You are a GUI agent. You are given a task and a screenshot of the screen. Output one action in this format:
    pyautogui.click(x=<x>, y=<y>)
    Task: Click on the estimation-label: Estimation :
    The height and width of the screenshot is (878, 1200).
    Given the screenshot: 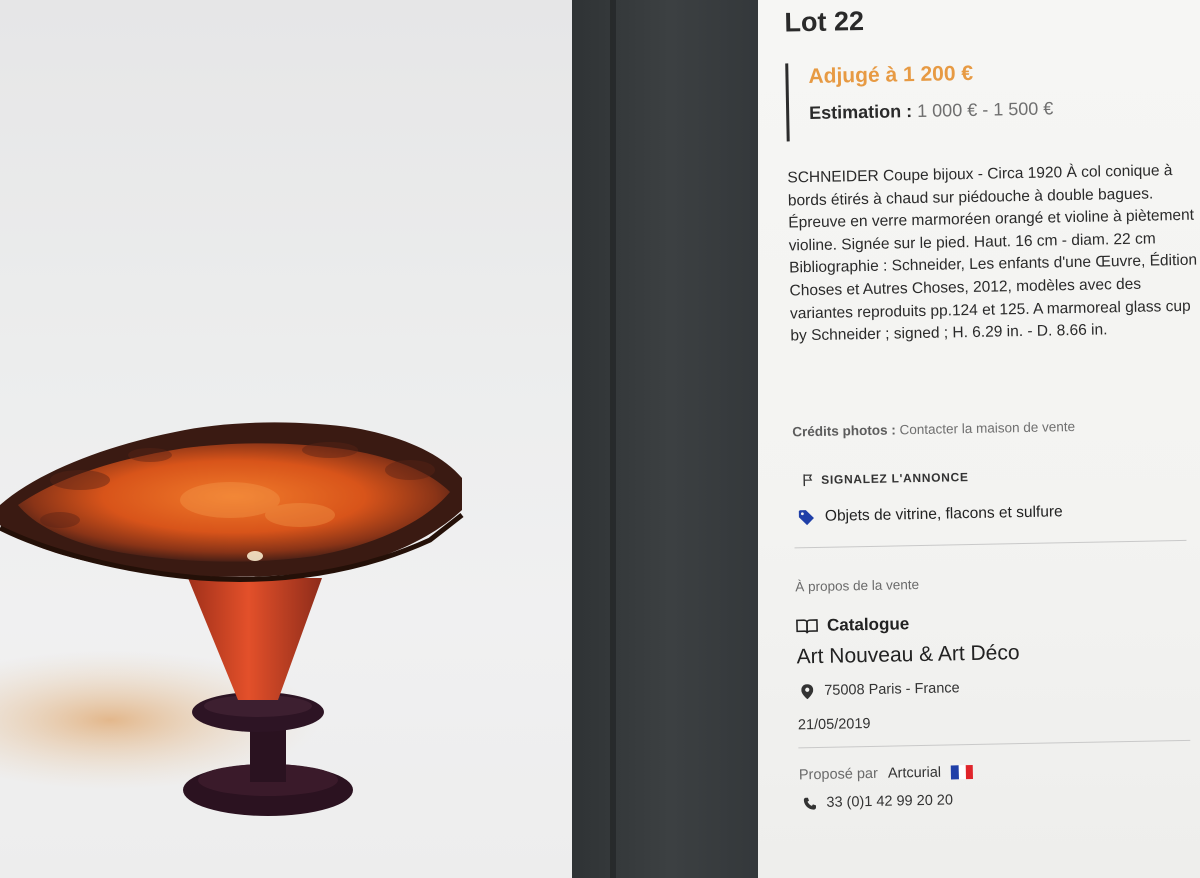 What is the action you would take?
    pyautogui.click(x=860, y=112)
    